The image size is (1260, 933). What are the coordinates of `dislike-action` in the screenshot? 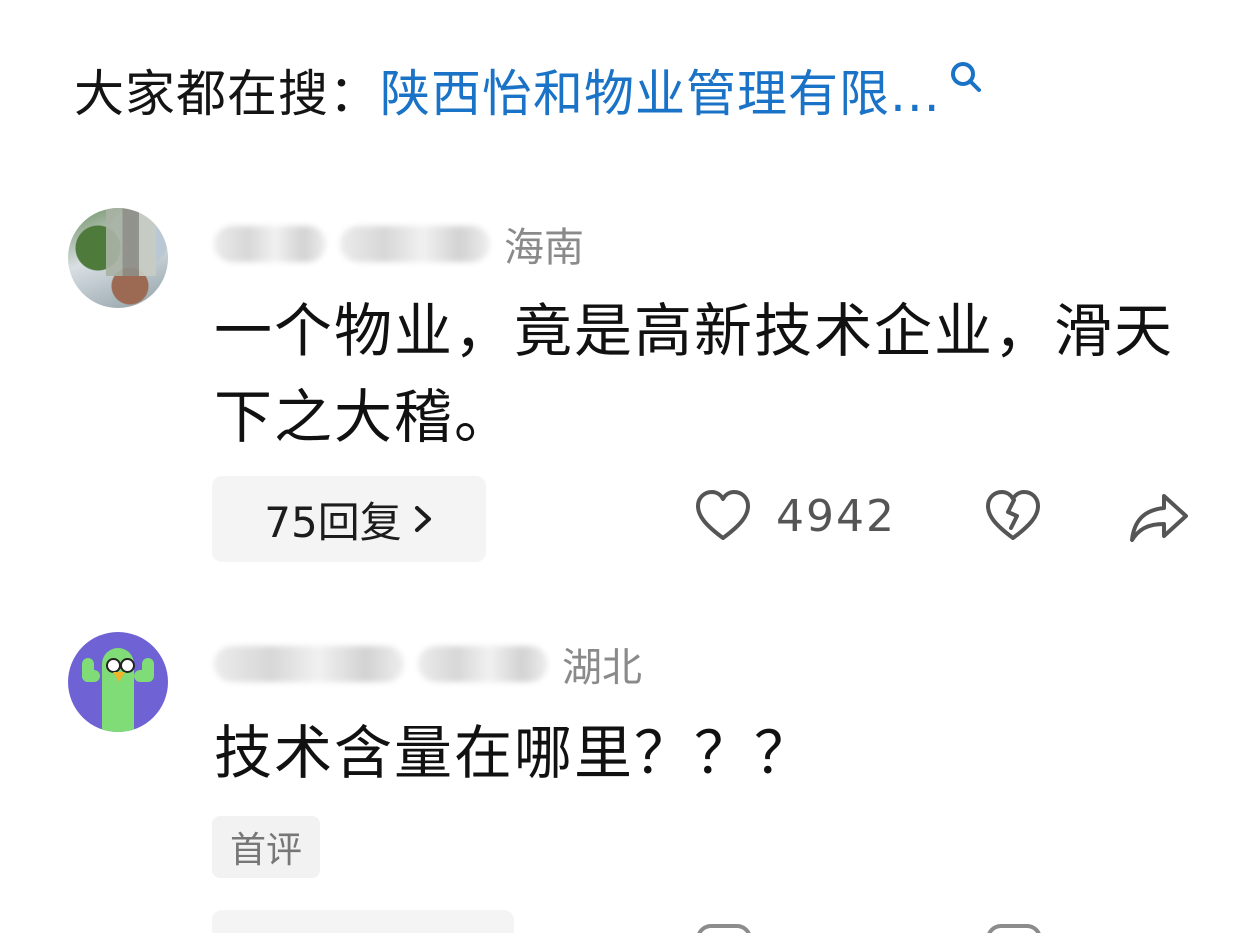 It's located at (1013, 516).